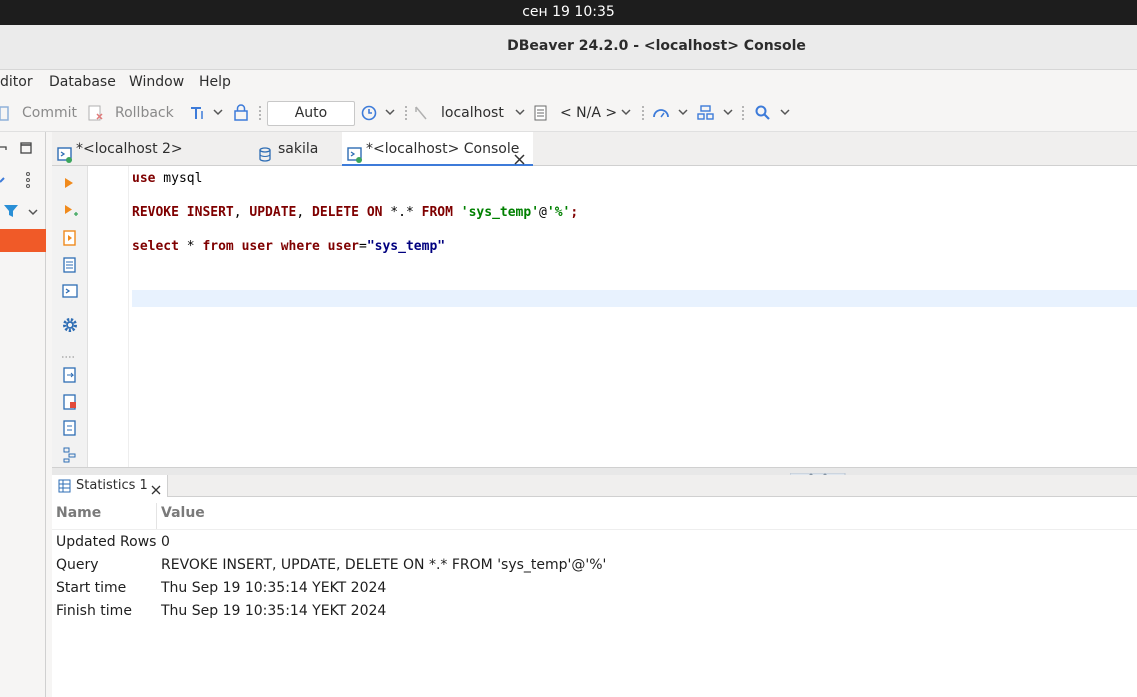 This screenshot has width=1137, height=697. I want to click on column-header-name: Name, so click(78, 513).